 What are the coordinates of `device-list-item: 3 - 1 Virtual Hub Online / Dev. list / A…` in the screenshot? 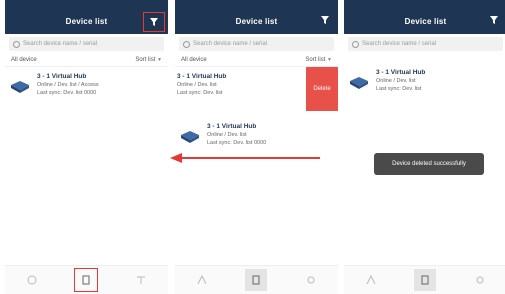 It's located at (86, 87).